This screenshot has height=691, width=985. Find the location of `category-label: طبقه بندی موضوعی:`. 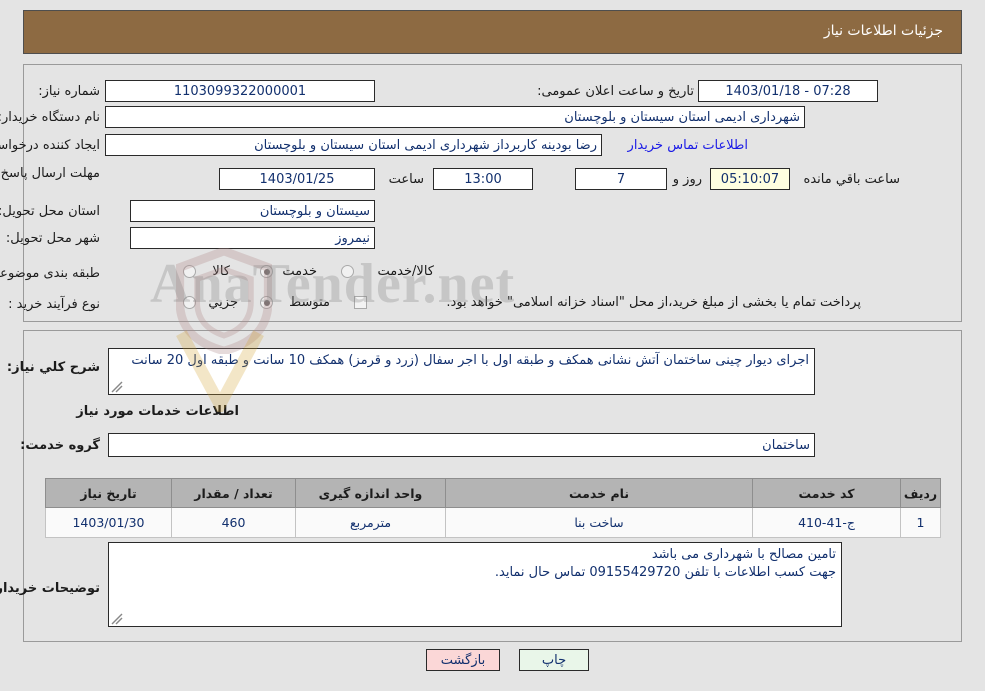

category-label: طبقه بندی موضوعی: is located at coordinates (50, 273).